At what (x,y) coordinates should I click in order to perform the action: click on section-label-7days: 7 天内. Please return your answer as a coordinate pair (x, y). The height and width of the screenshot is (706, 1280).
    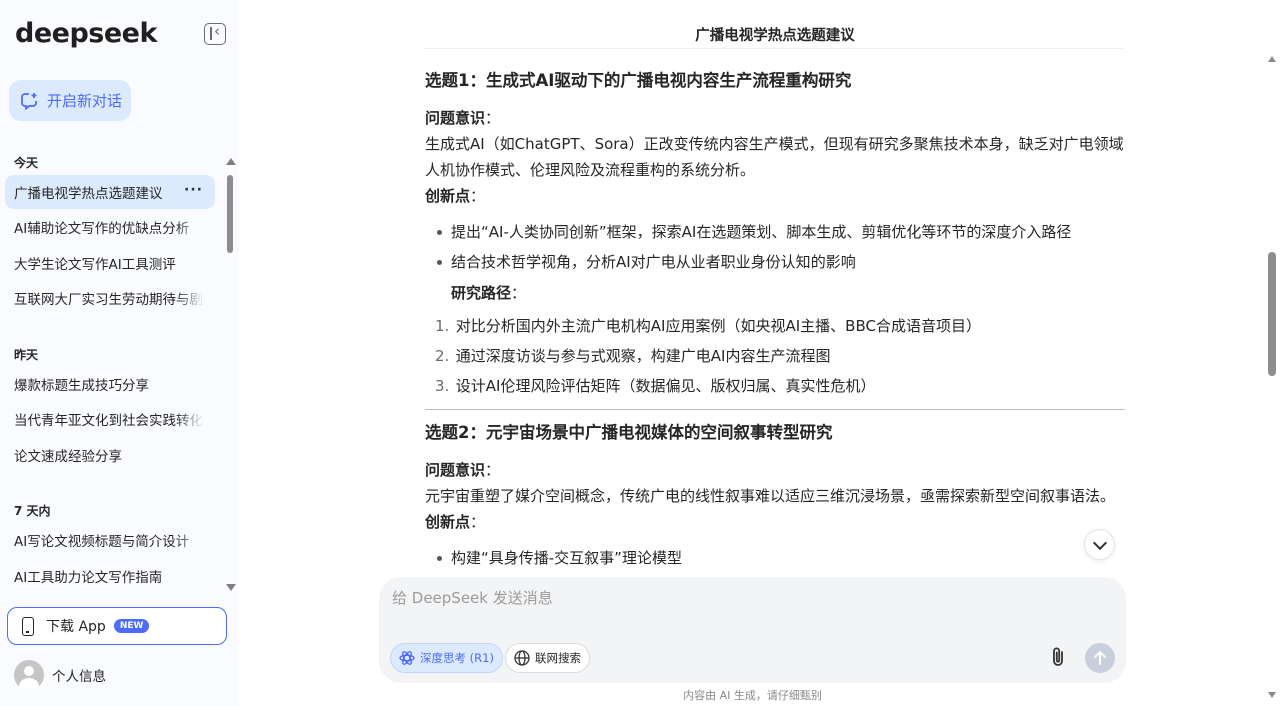
    Looking at the image, I should click on (32, 511).